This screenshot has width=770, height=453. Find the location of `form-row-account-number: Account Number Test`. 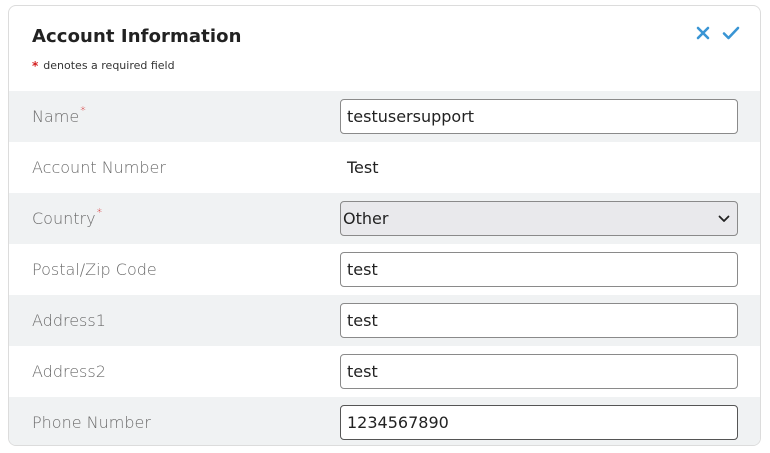

form-row-account-number: Account Number Test is located at coordinates (384, 167).